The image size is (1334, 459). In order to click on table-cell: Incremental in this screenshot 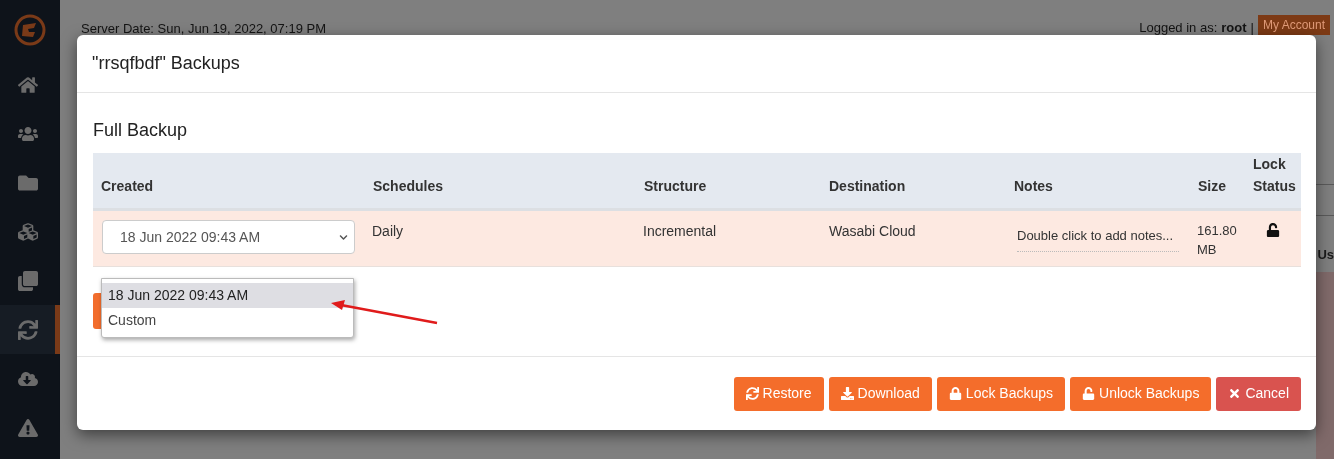, I will do `click(680, 231)`.